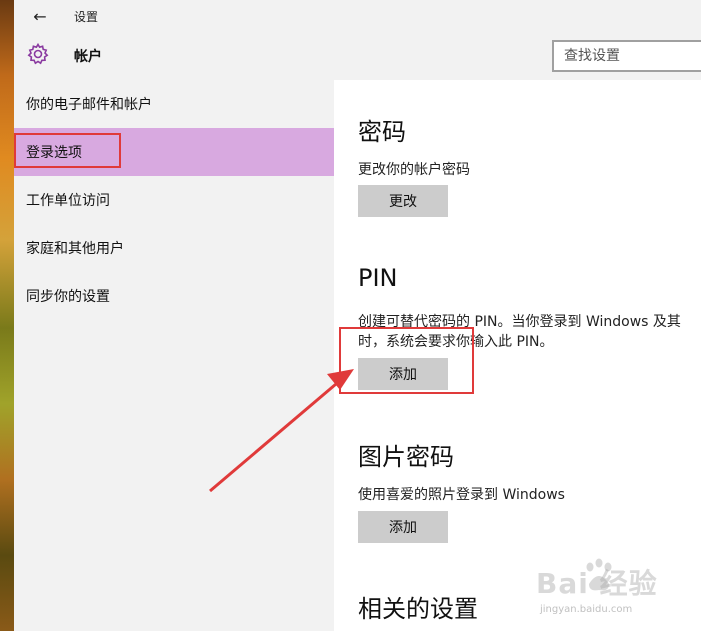 The height and width of the screenshot is (631, 701). Describe the element at coordinates (586, 609) in the screenshot. I see `watermark-url: jingyan.baidu.com` at that location.